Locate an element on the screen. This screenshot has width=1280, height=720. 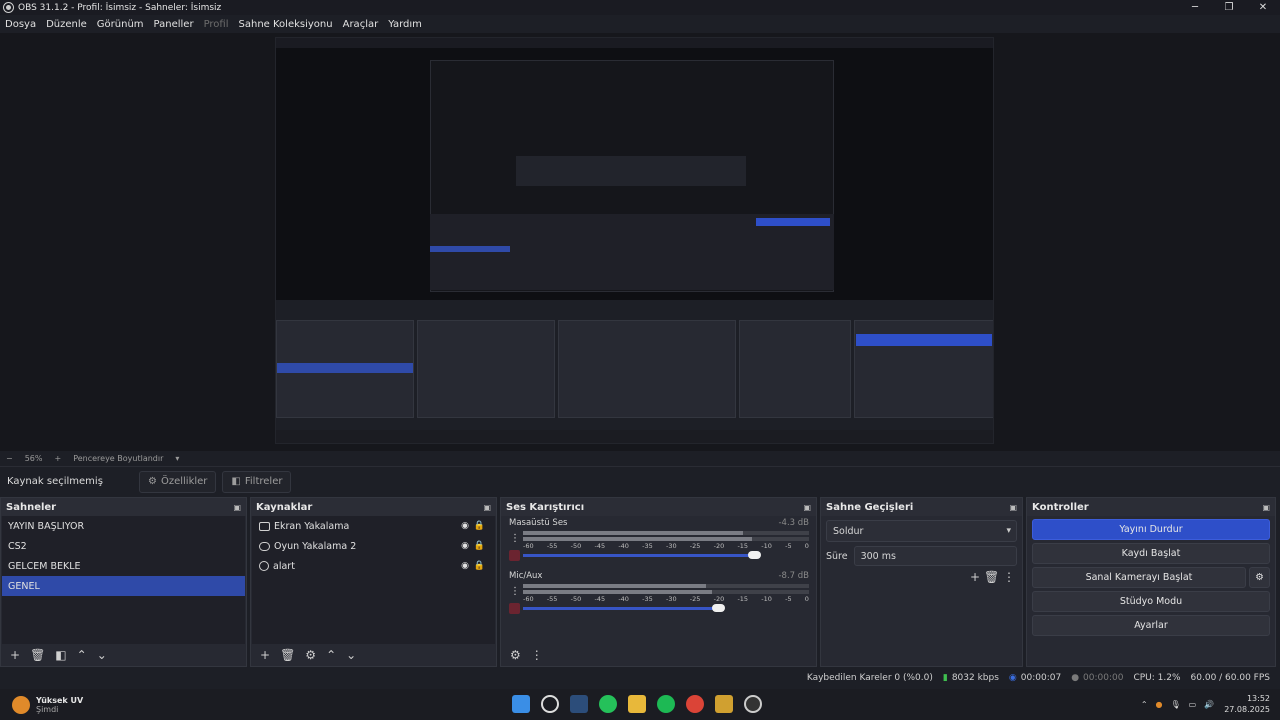
sun-icon is located at coordinates (21, 704).